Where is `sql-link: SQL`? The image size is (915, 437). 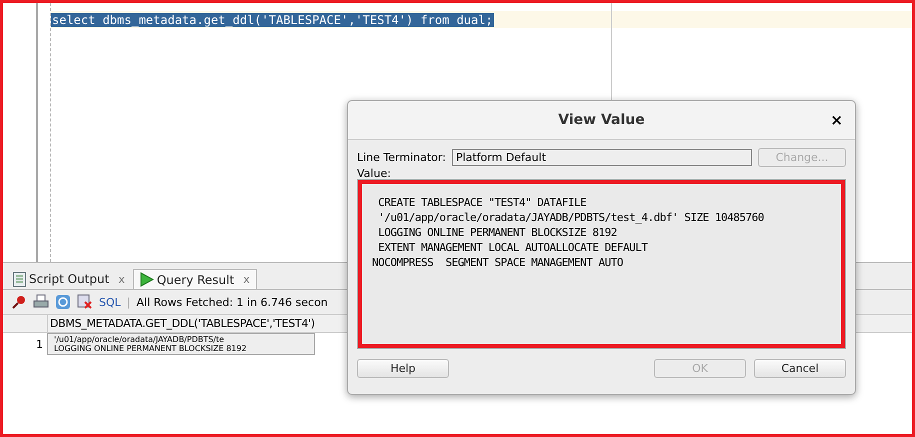 sql-link: SQL is located at coordinates (110, 302).